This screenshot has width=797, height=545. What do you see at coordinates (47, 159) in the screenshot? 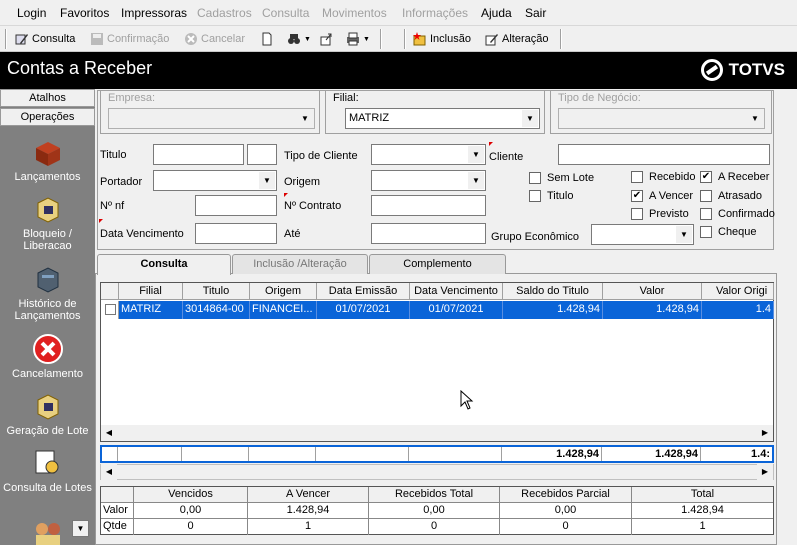
I see `sidebar-item-lancamentos: Lançamentos` at bounding box center [47, 159].